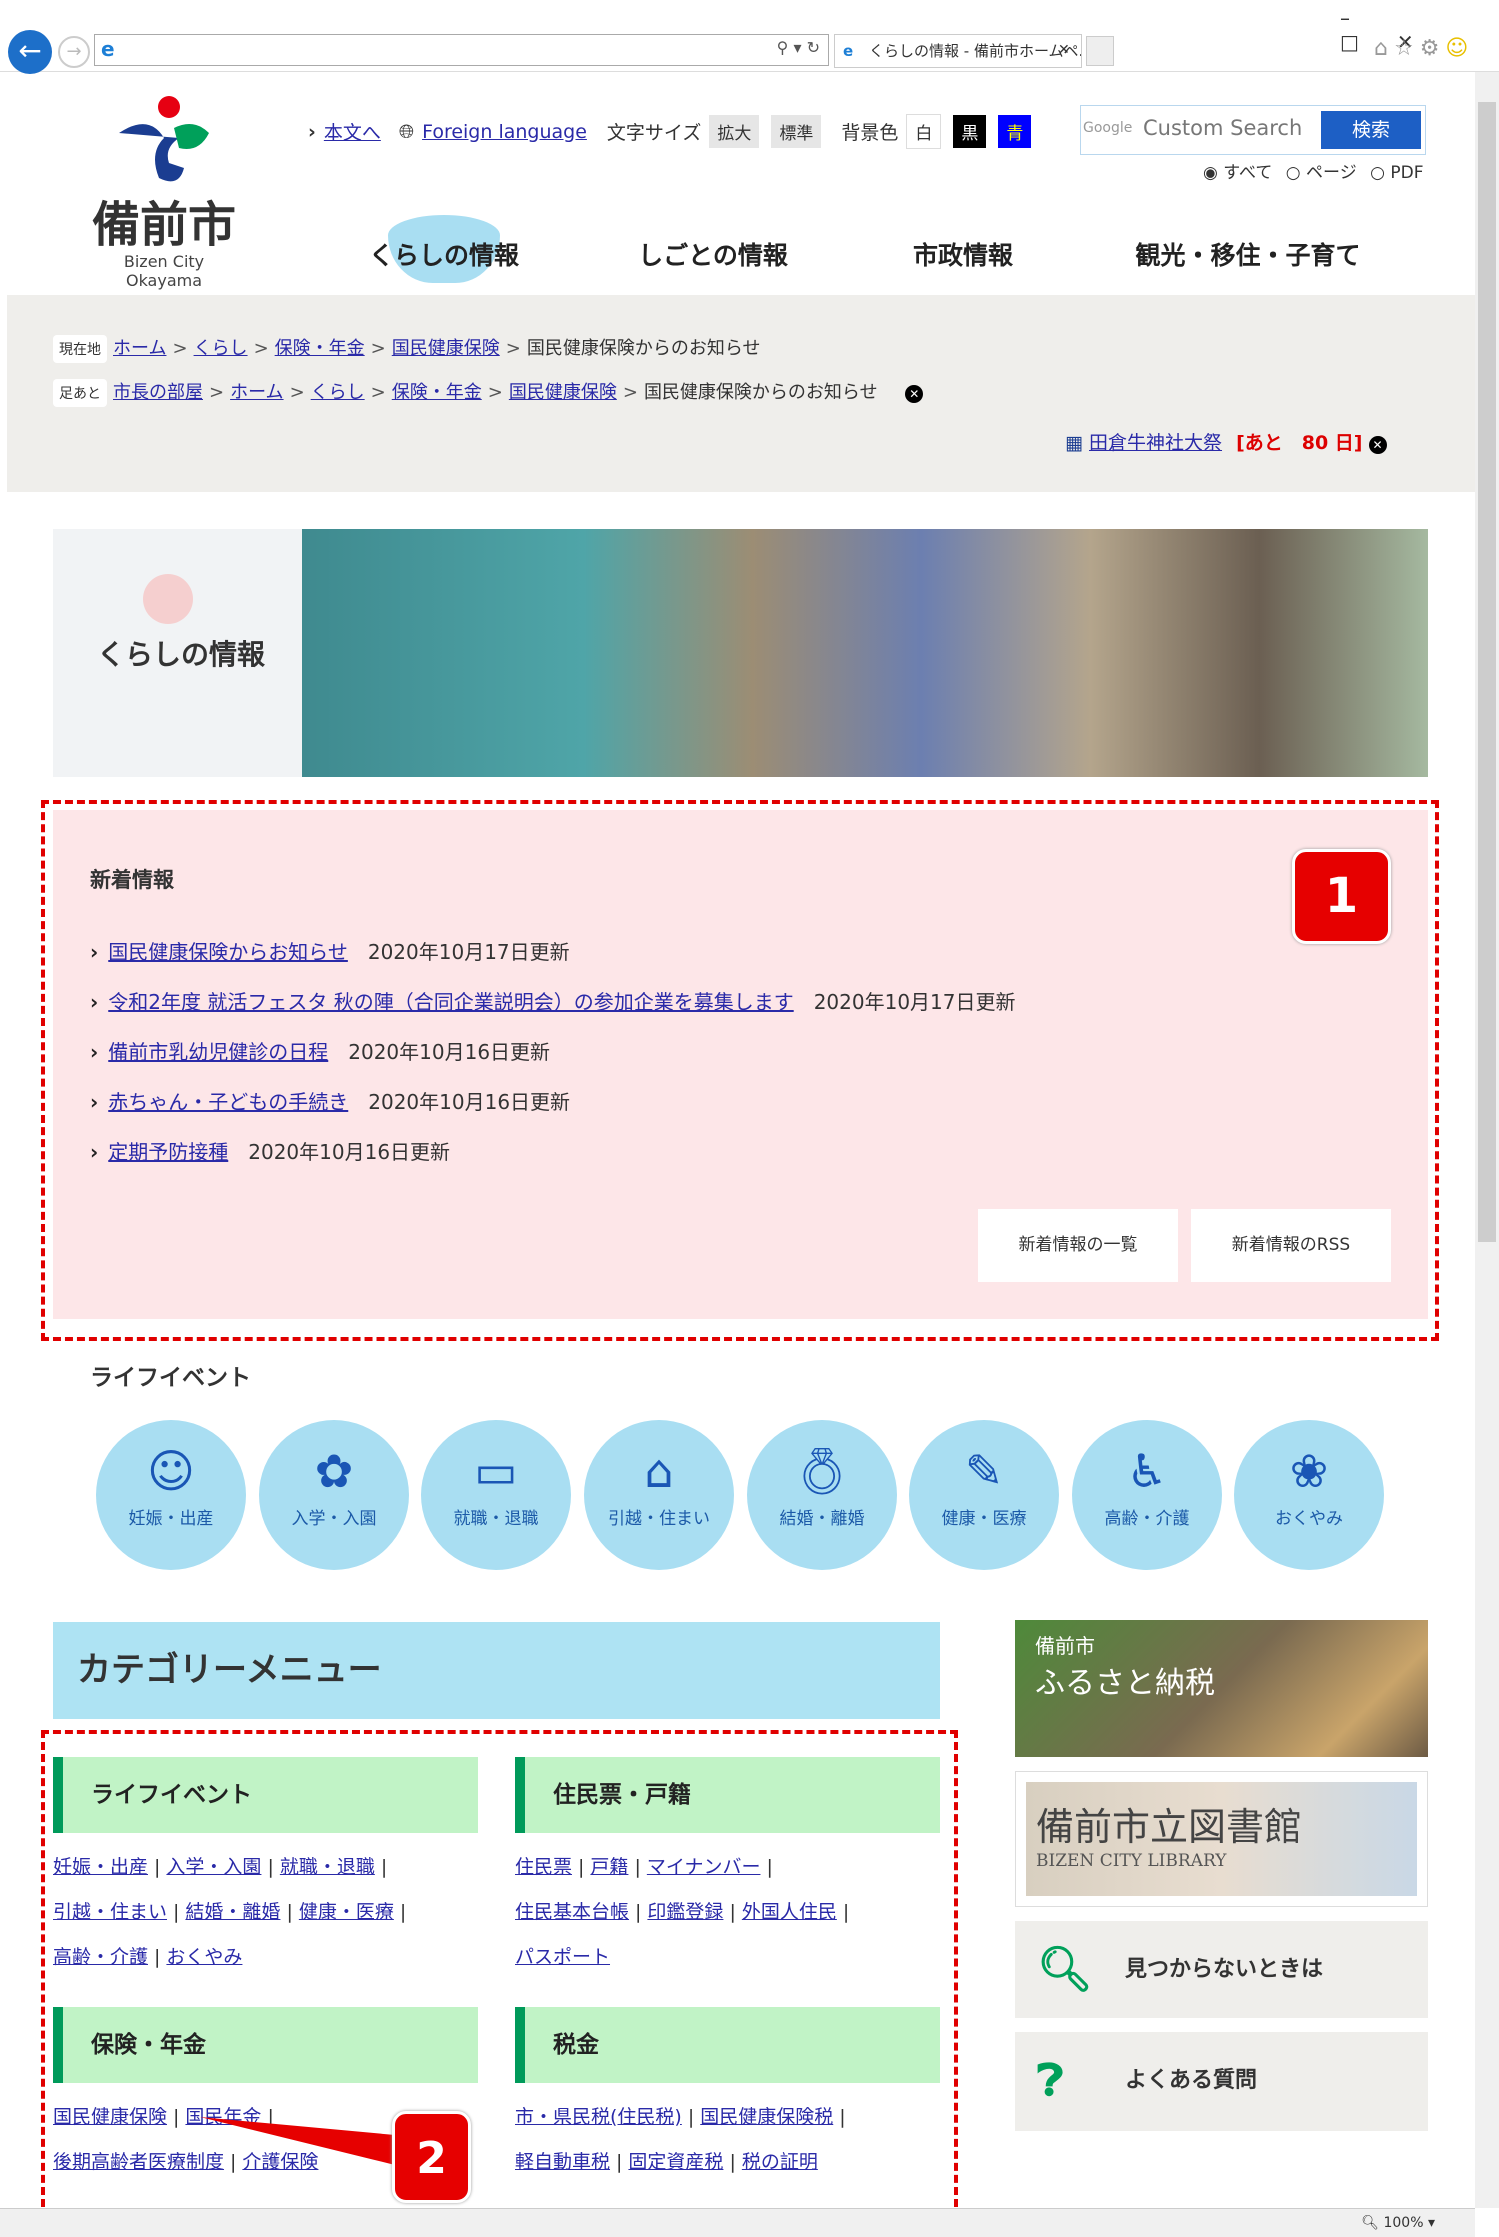 This screenshot has height=2237, width=1499. I want to click on event-link: 田倉牛神社大祭, so click(1155, 443).